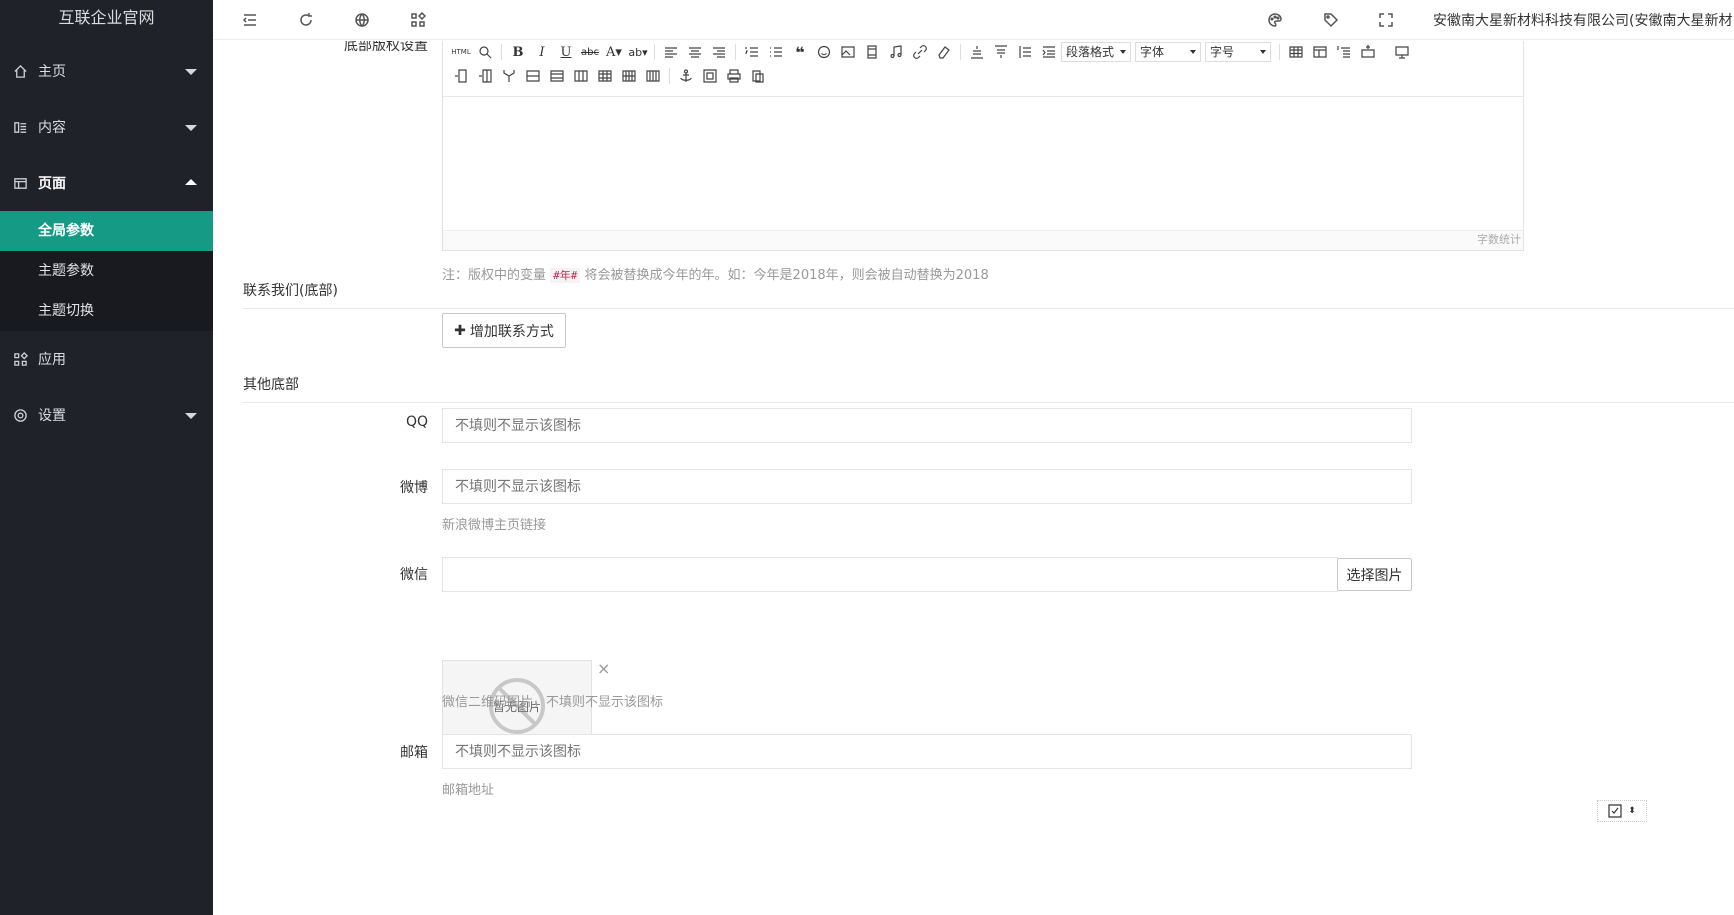 Image resolution: width=1734 pixels, height=915 pixels. I want to click on home-icon, so click(20, 71).